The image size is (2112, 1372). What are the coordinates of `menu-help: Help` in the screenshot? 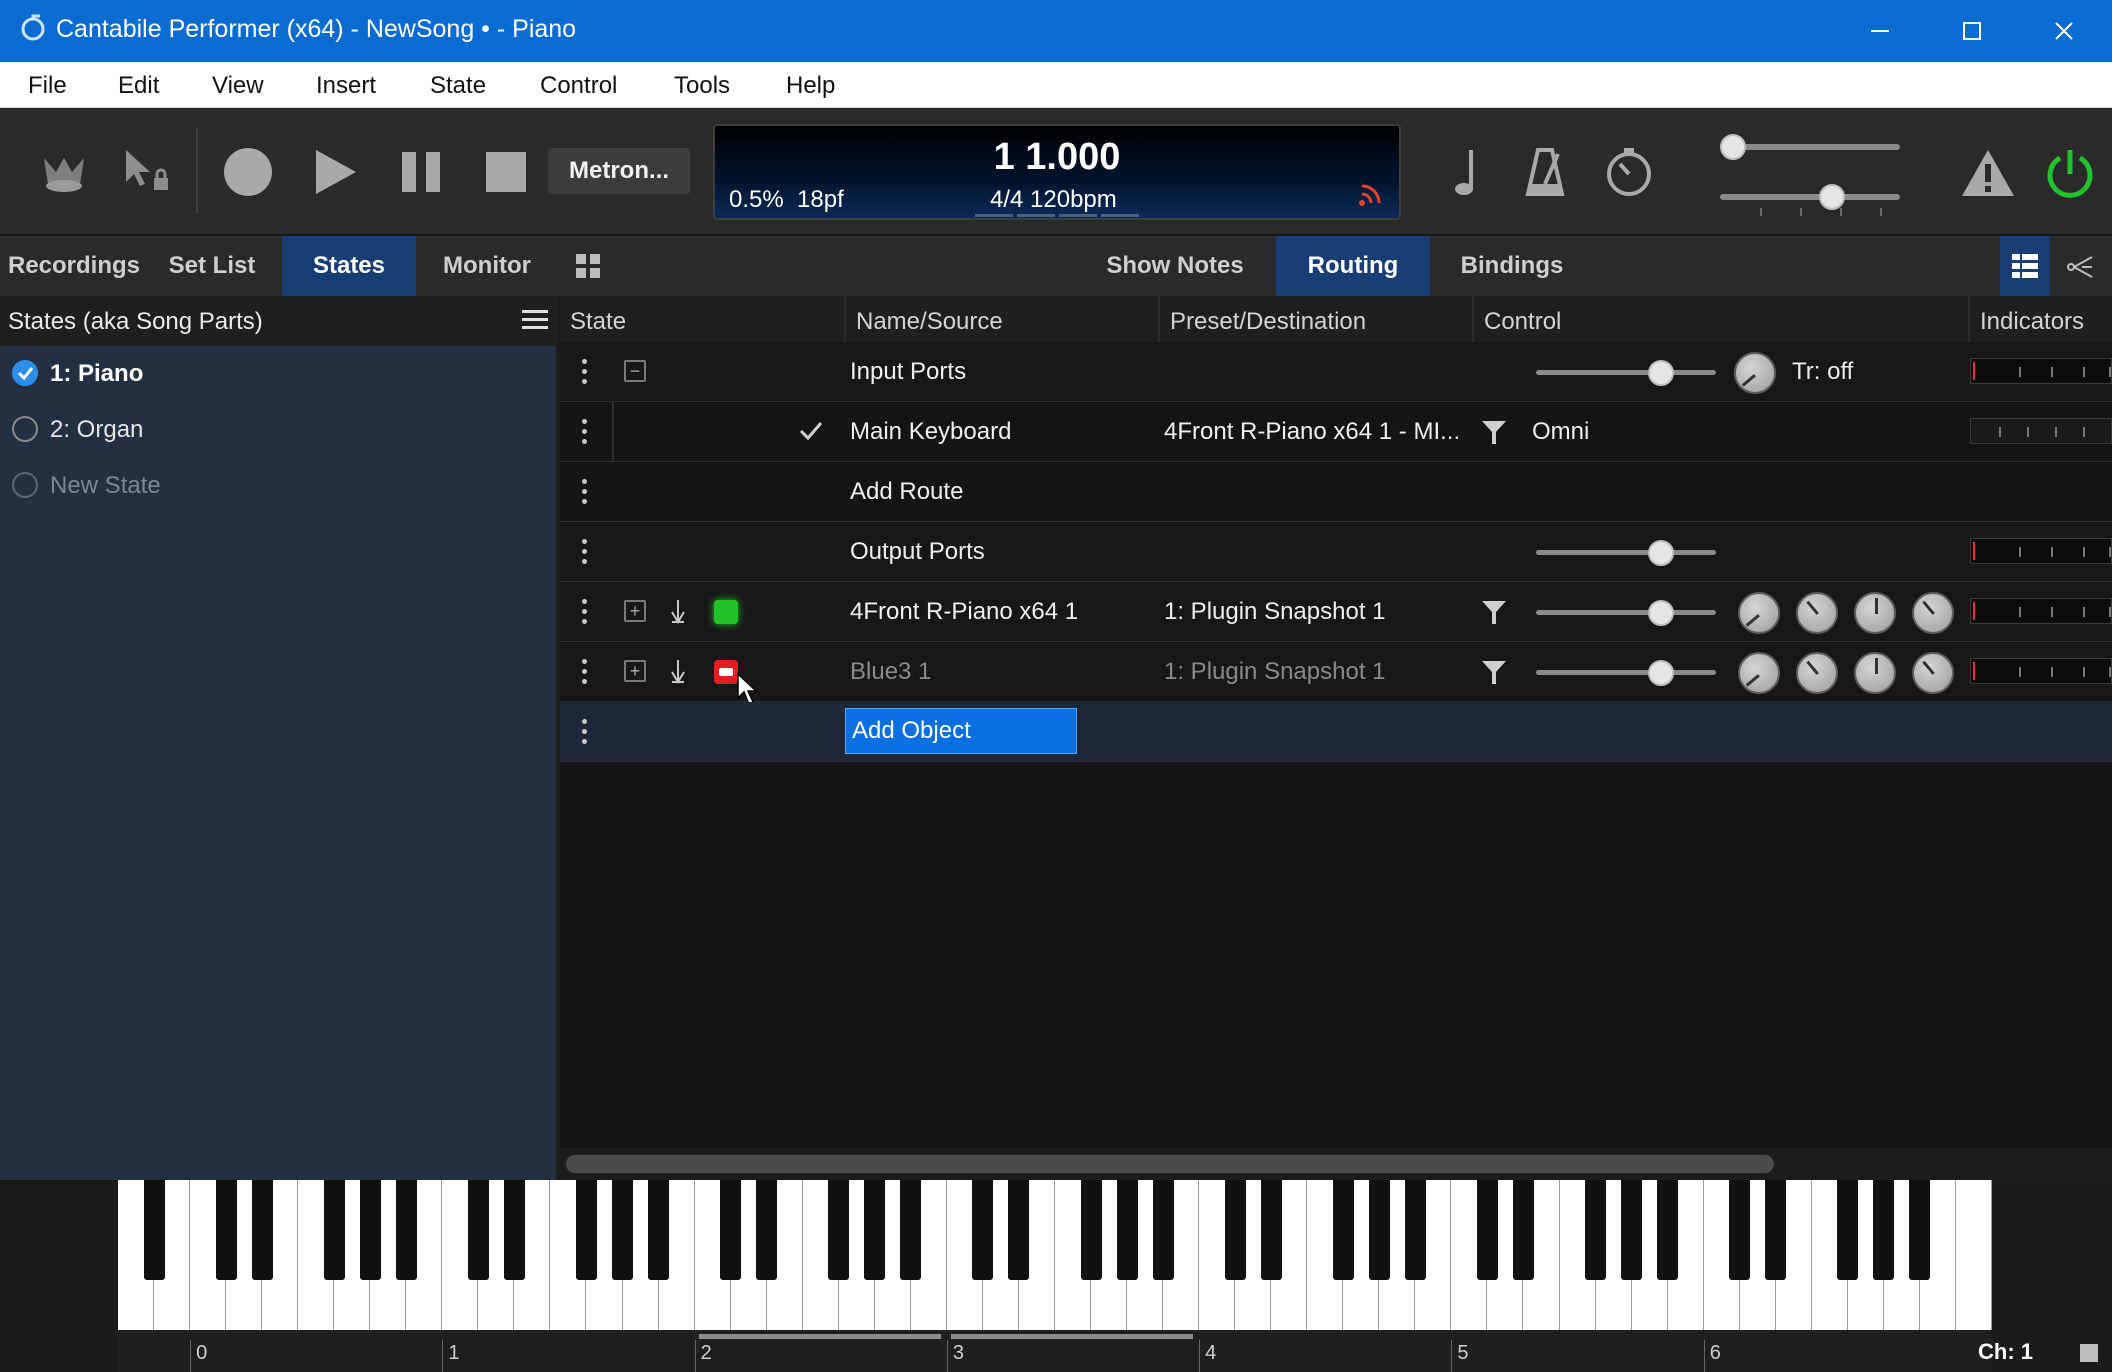 It's located at (810, 86).